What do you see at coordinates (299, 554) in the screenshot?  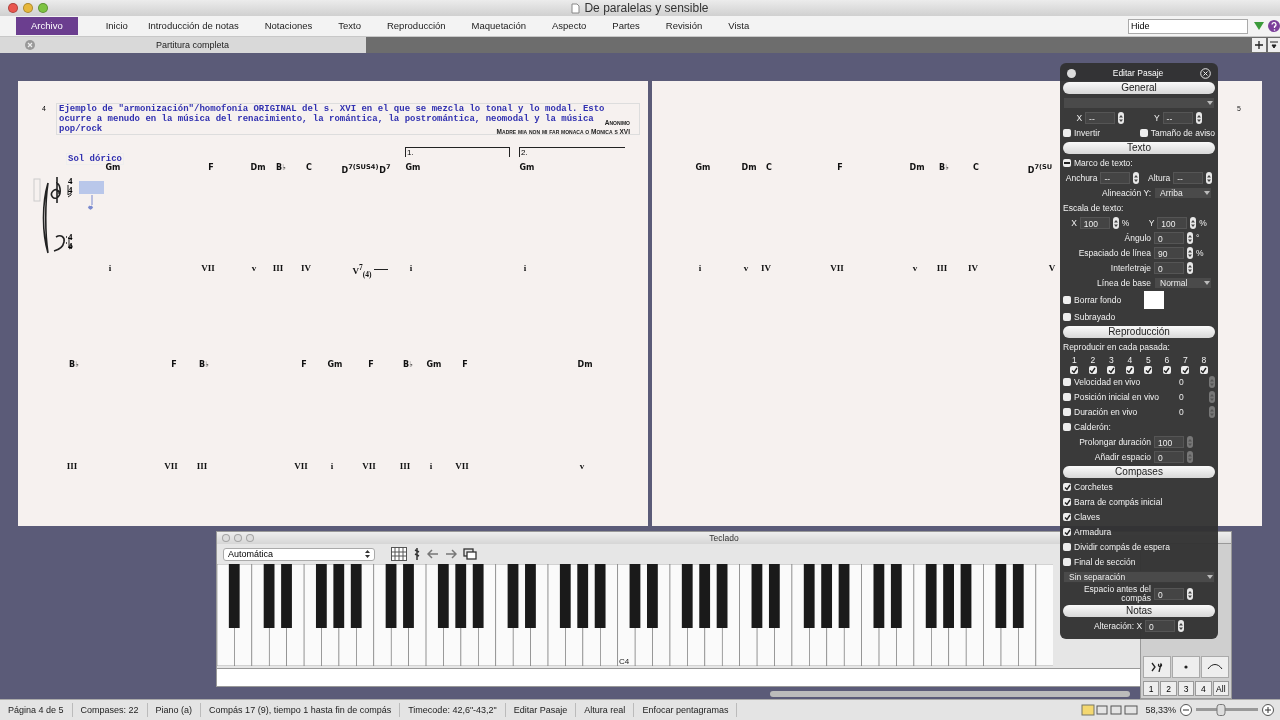 I see `mode-dropdown: Automática` at bounding box center [299, 554].